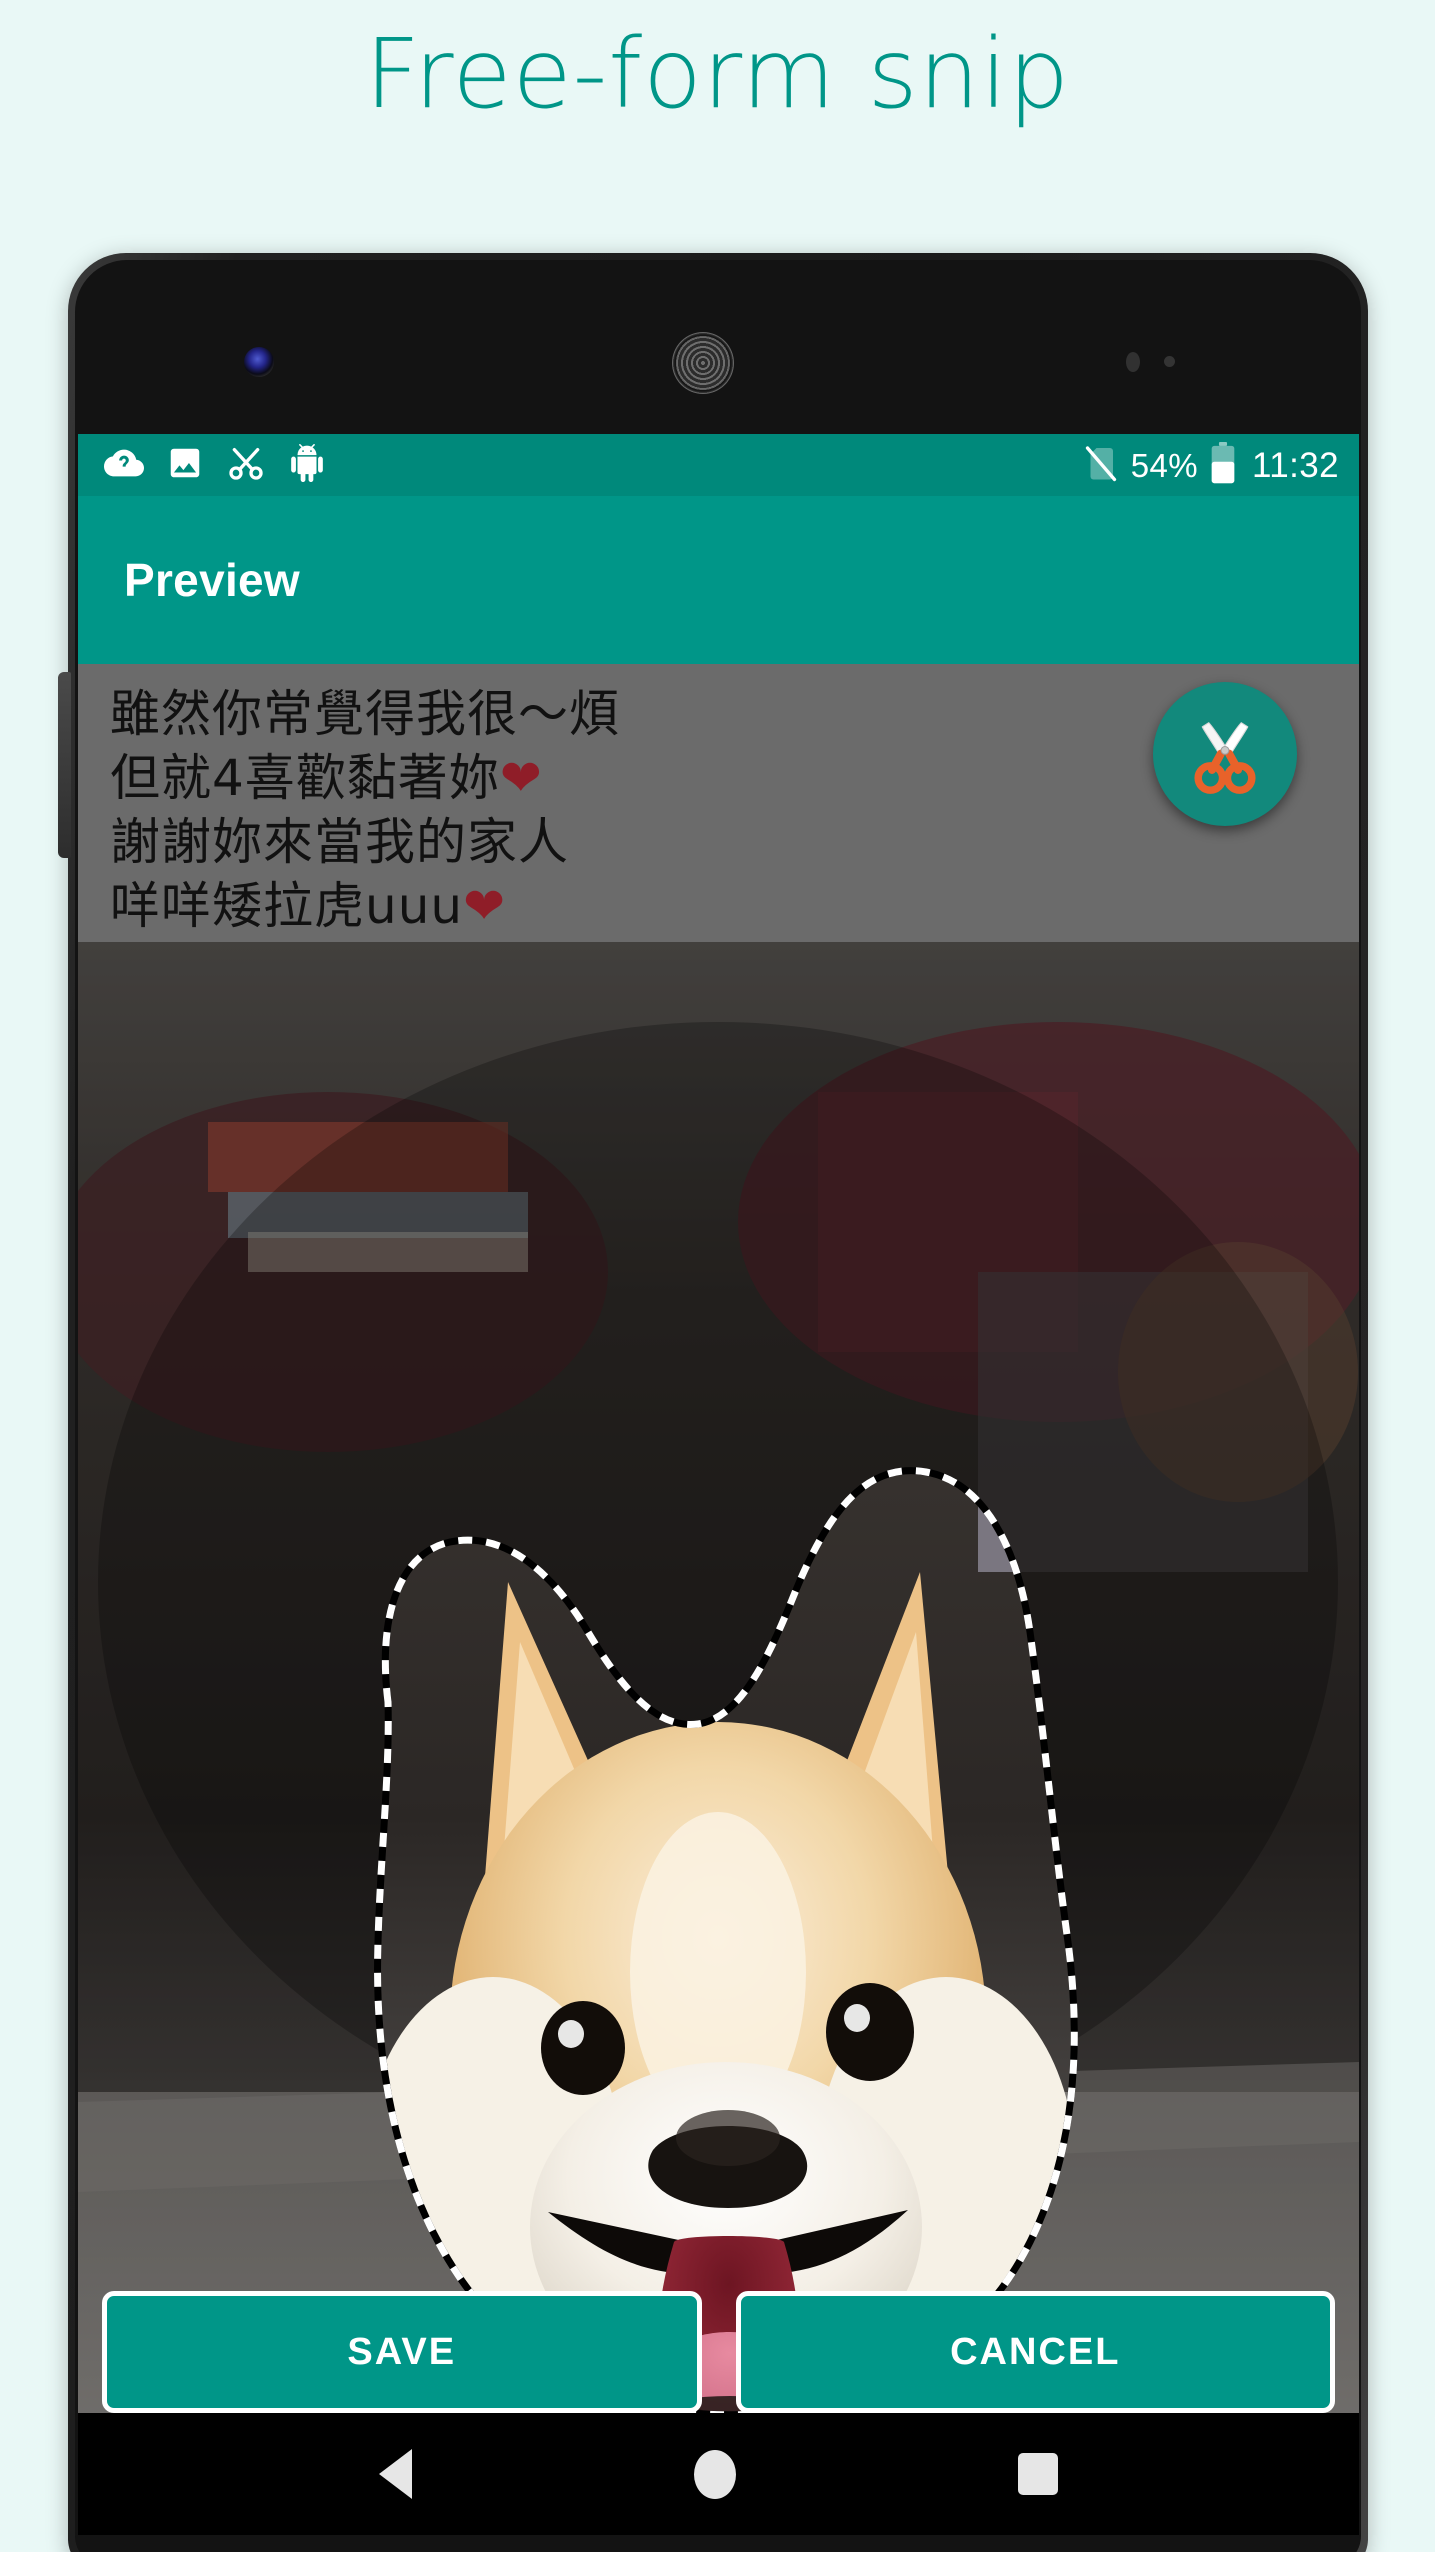  I want to click on home-circle-icon, so click(715, 2474).